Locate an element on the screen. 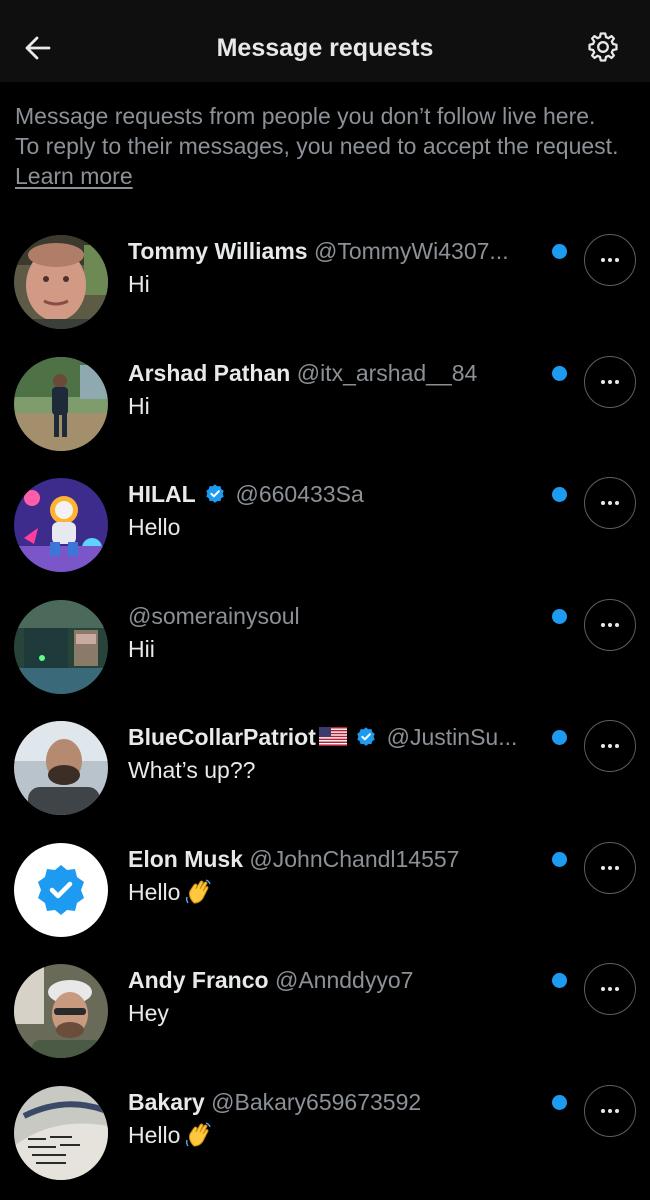  request-row: HILAL @660433Sa Hello is located at coordinates (325, 526).